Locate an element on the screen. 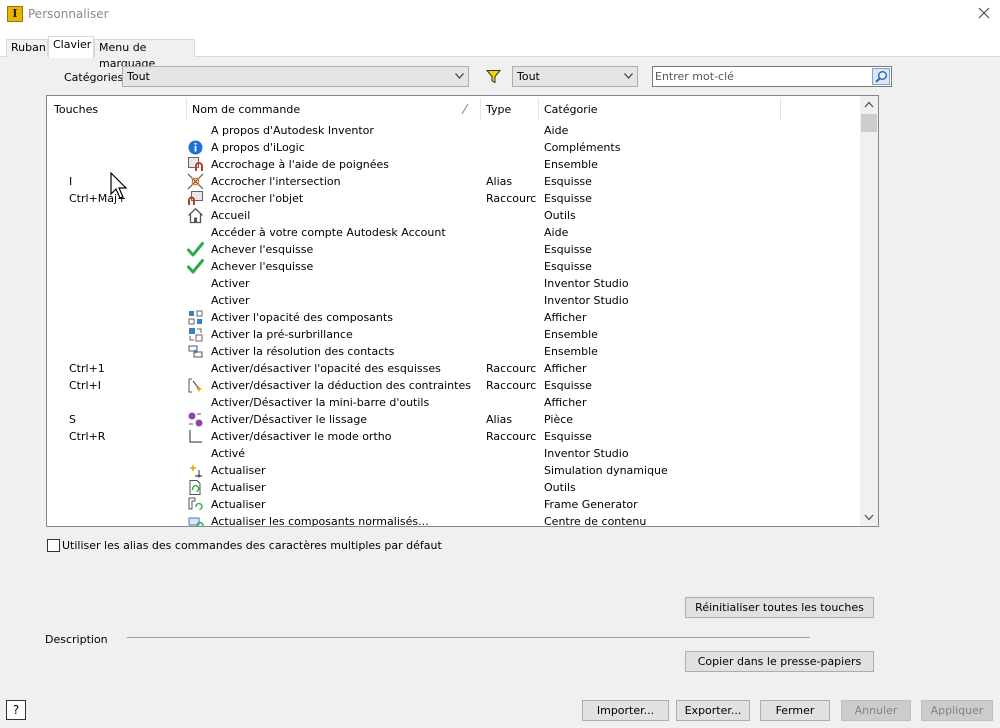 The height and width of the screenshot is (728, 1000). search-box is located at coordinates (772, 76).